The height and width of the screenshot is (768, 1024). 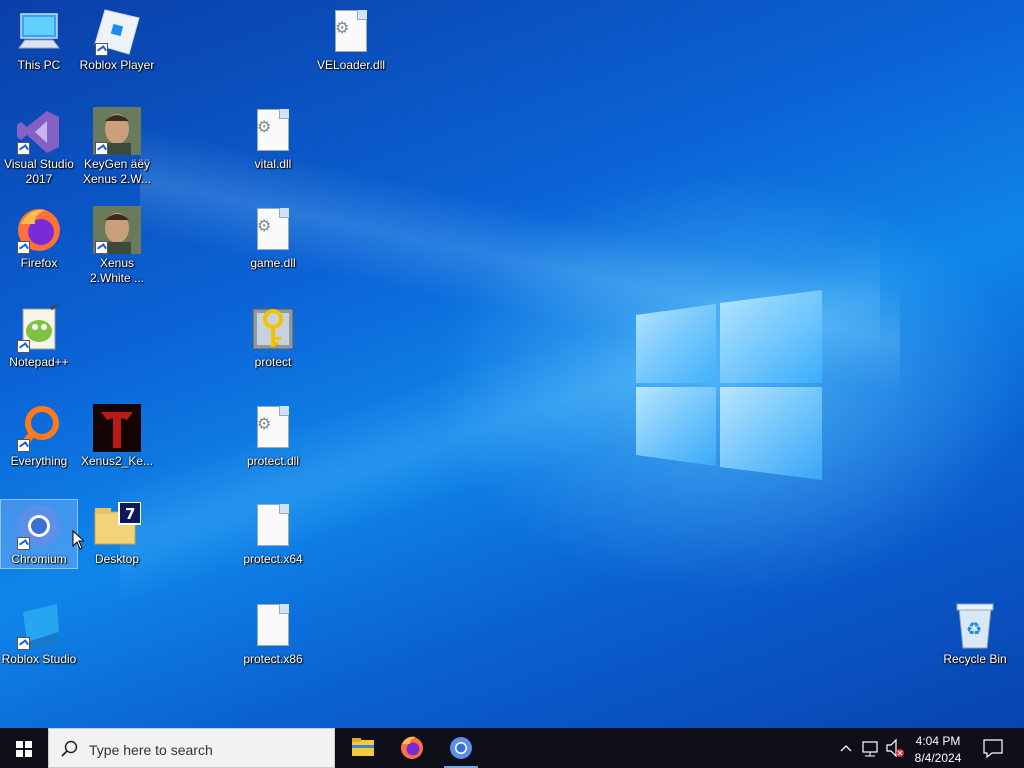 I want to click on desktop-icon-game-dll: ⚙ game.dll, so click(x=273, y=249).